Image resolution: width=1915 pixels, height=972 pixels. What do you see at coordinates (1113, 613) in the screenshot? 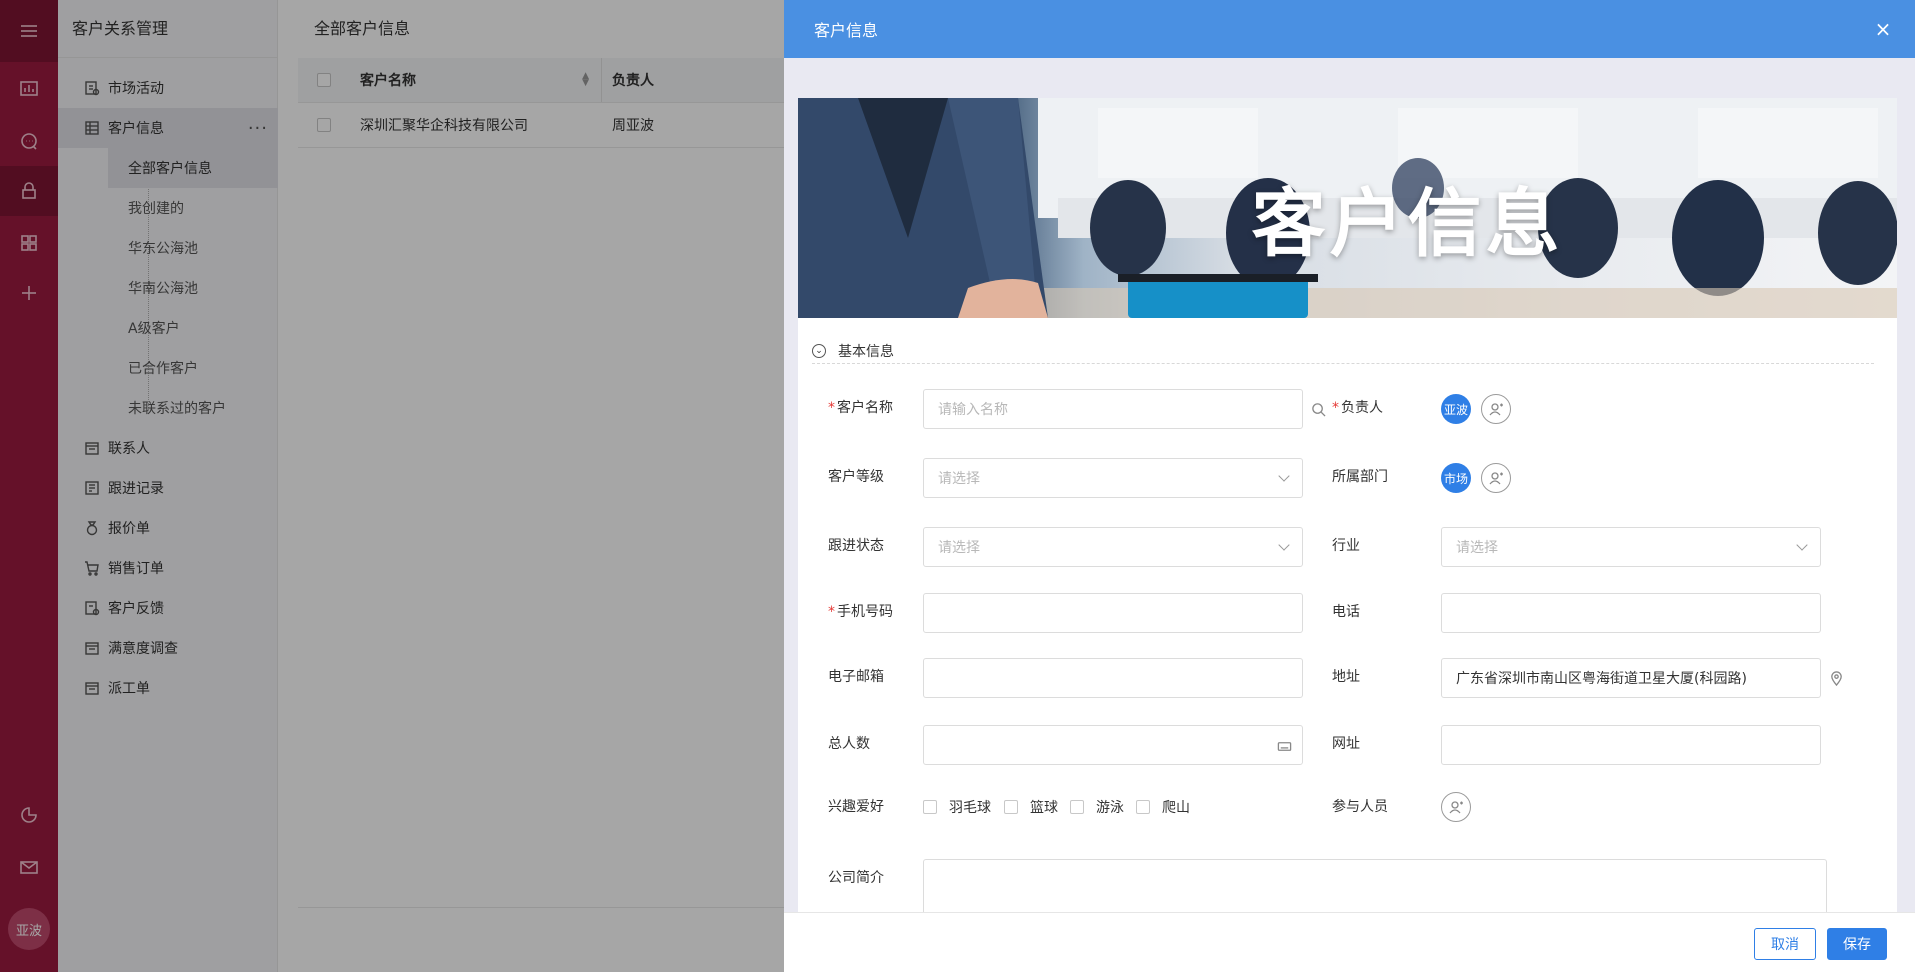
I see `mobile-input` at bounding box center [1113, 613].